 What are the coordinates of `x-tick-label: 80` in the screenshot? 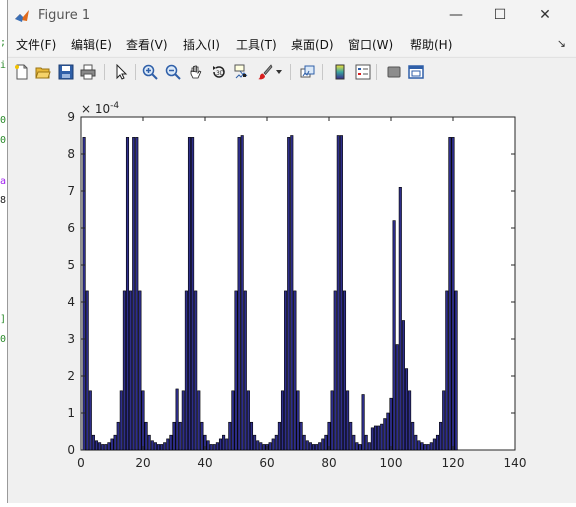 It's located at (328, 463).